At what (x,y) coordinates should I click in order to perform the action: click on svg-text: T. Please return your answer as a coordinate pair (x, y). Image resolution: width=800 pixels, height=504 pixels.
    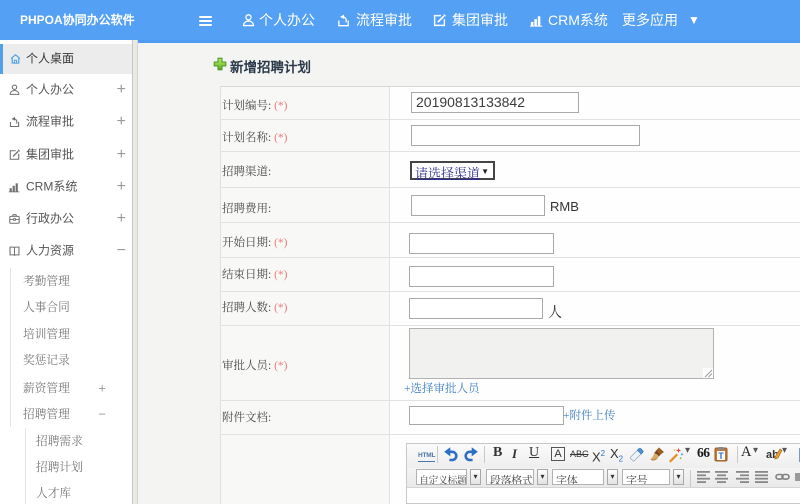
    Looking at the image, I should click on (721, 456).